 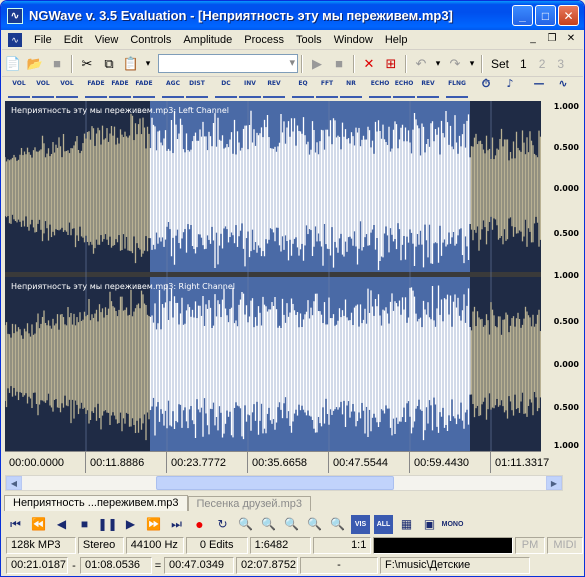 I want to click on minimize-button: _, so click(x=522, y=15).